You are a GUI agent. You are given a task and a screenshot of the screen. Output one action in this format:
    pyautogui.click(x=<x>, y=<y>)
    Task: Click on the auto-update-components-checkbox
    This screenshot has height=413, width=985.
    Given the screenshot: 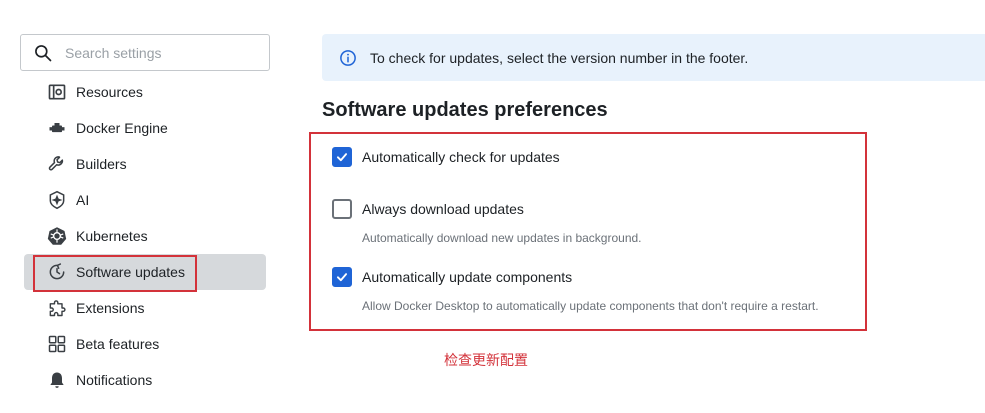 What is the action you would take?
    pyautogui.click(x=342, y=277)
    